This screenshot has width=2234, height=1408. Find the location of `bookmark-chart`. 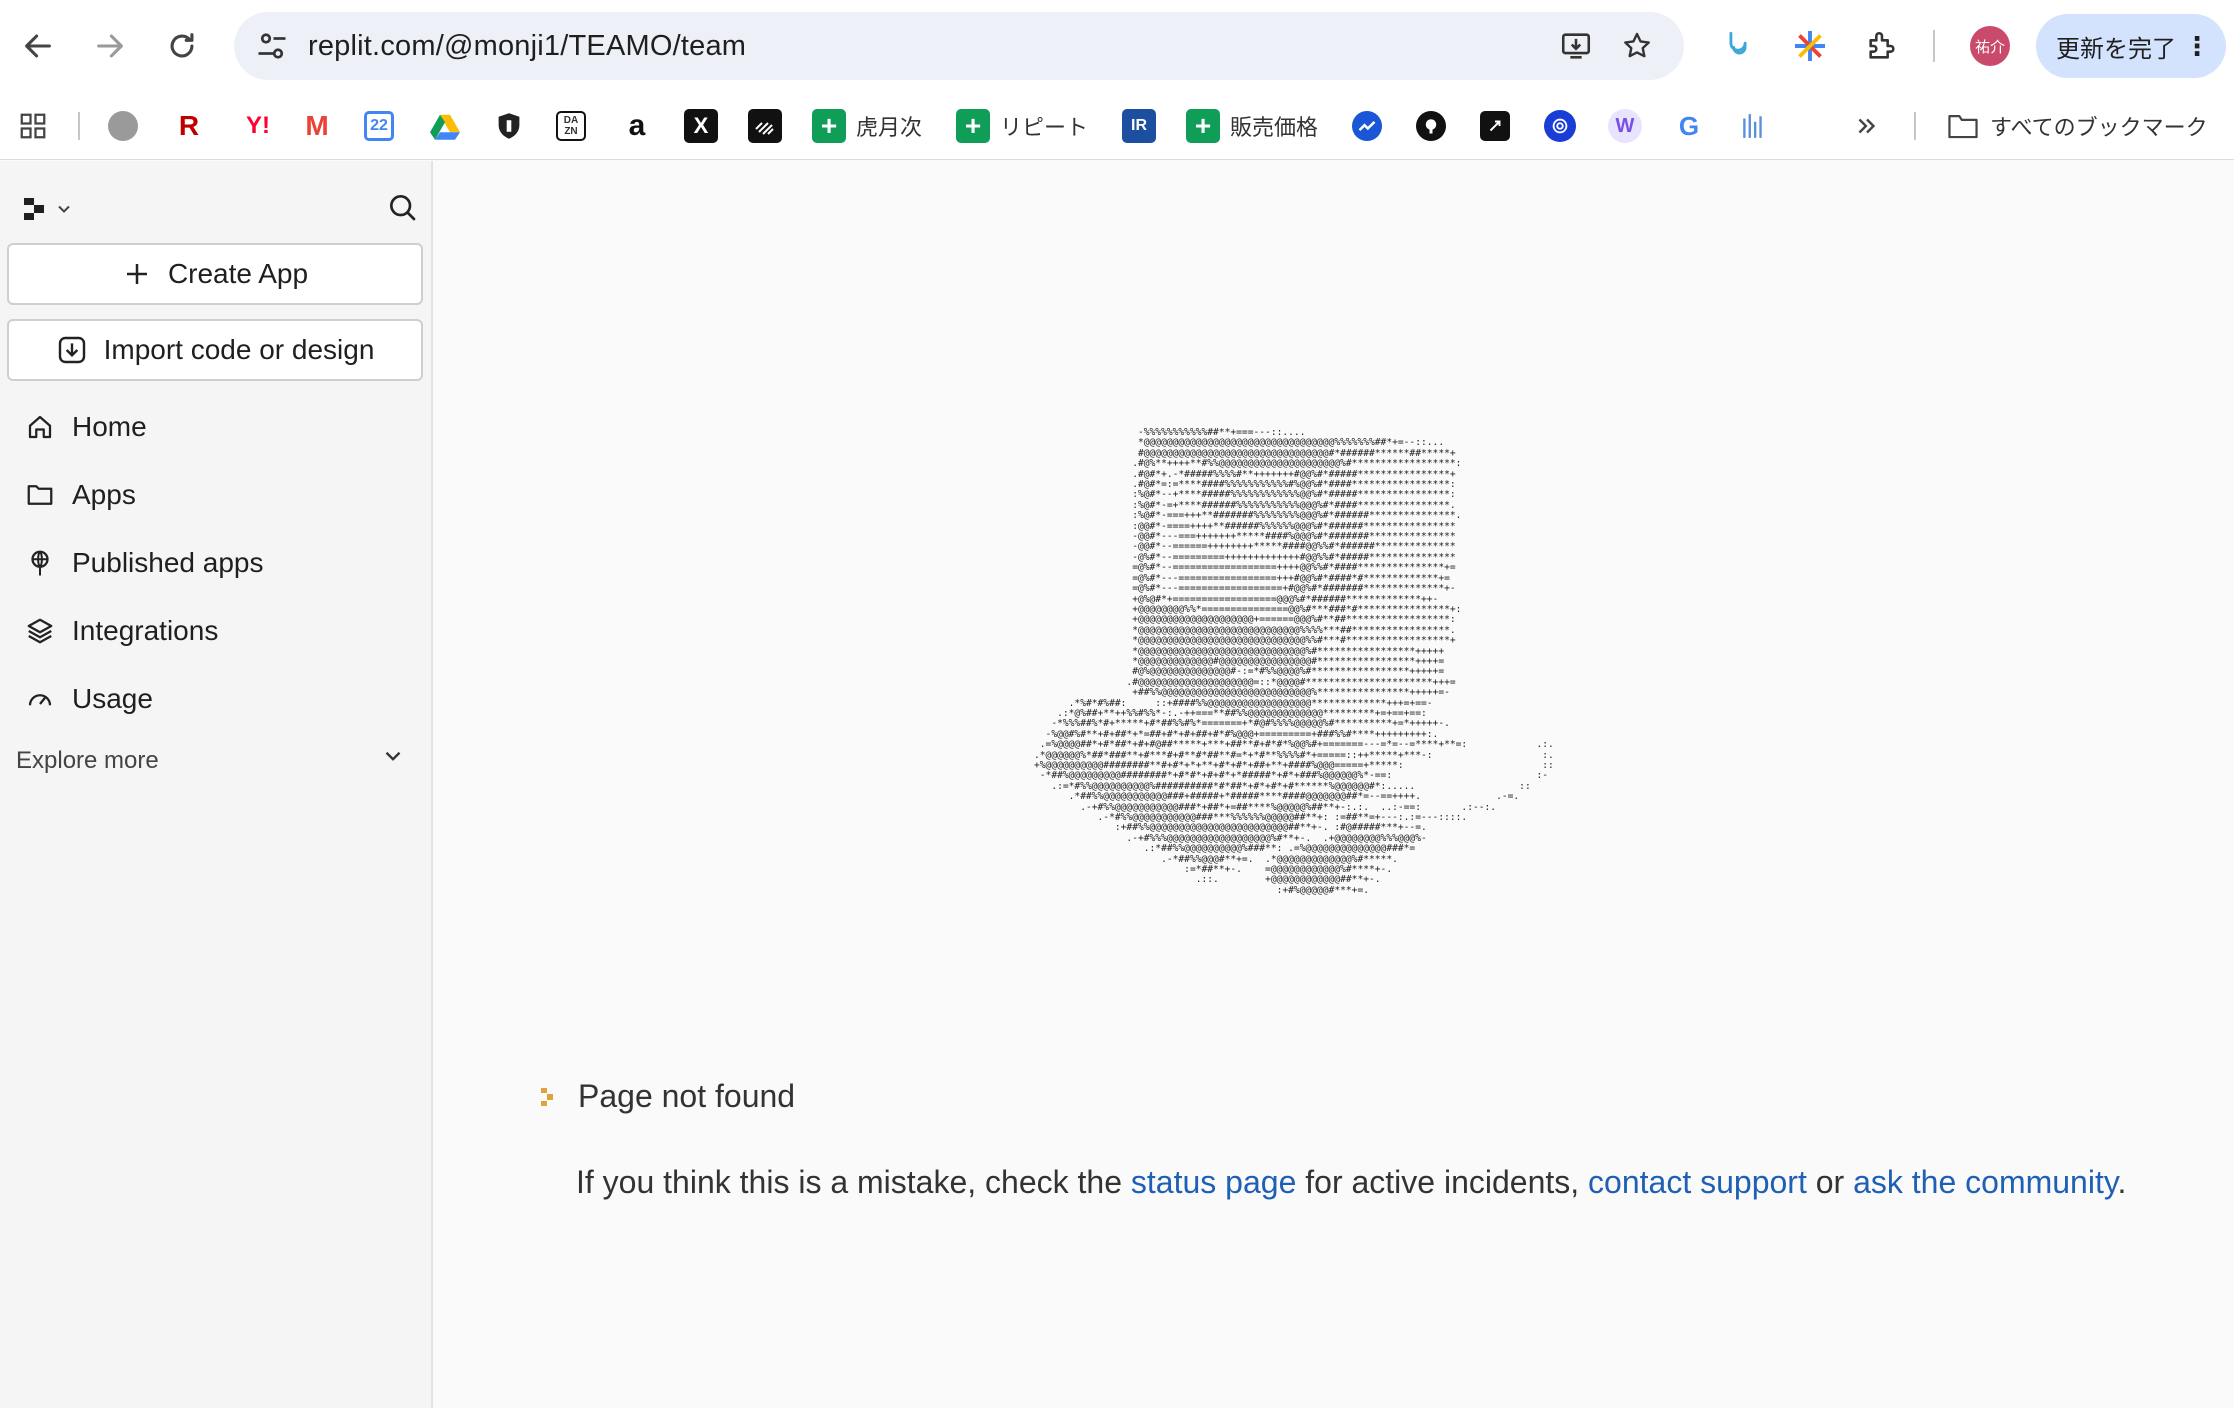

bookmark-chart is located at coordinates (1367, 126).